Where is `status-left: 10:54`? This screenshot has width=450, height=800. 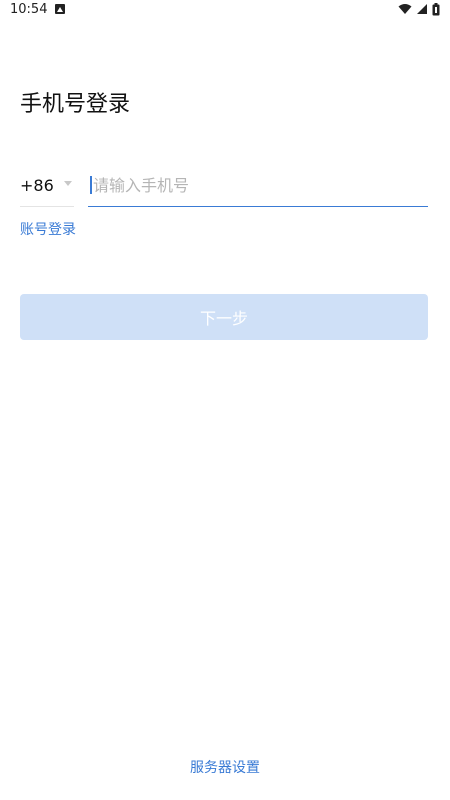 status-left: 10:54 is located at coordinates (38, 9).